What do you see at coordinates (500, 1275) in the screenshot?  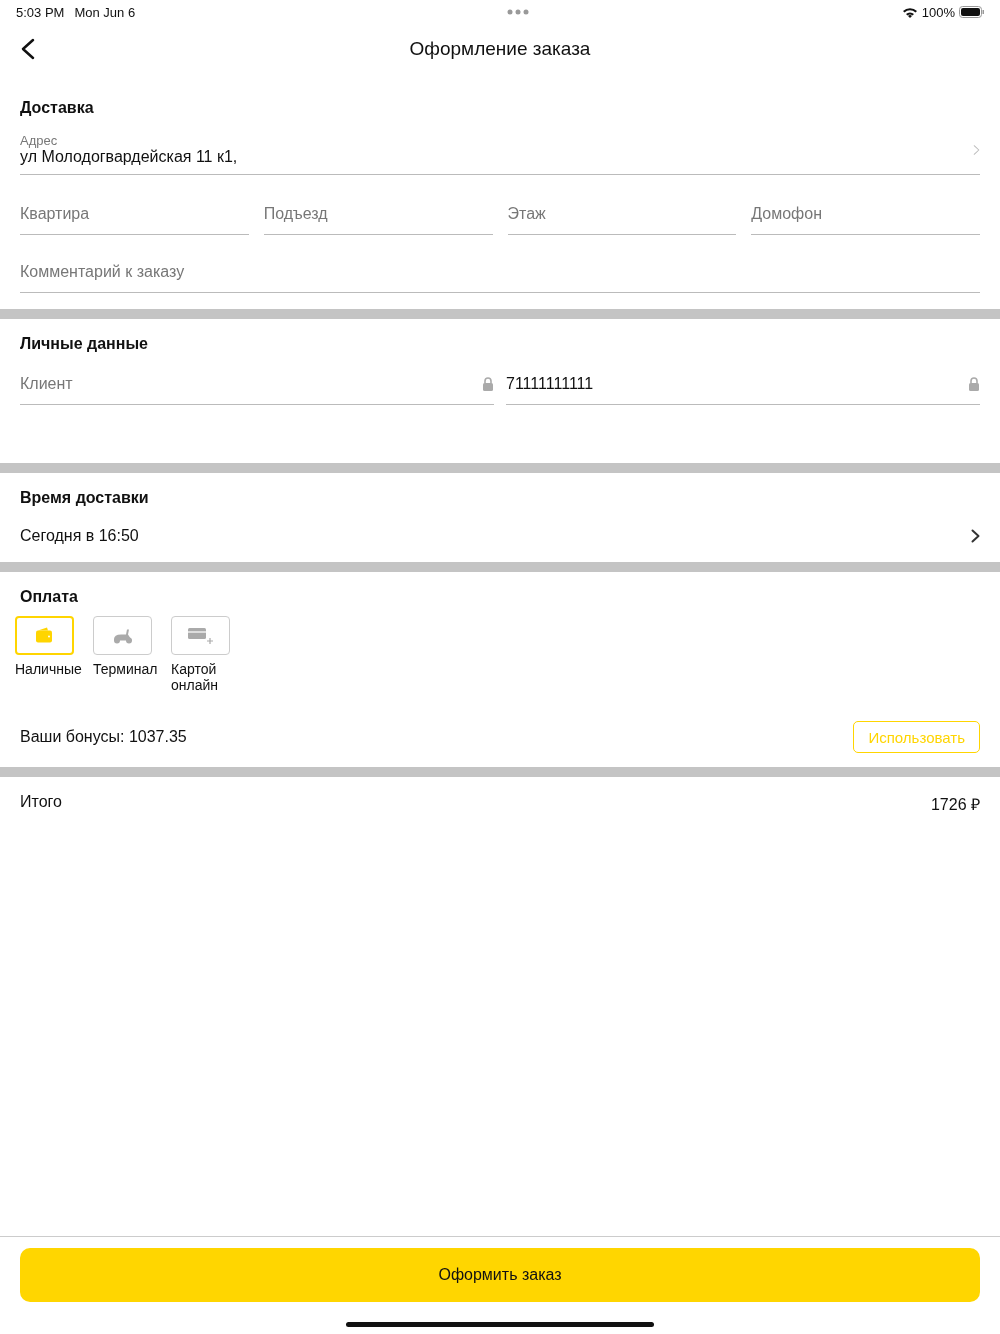 I see `submit-order-button: Оформить заказ` at bounding box center [500, 1275].